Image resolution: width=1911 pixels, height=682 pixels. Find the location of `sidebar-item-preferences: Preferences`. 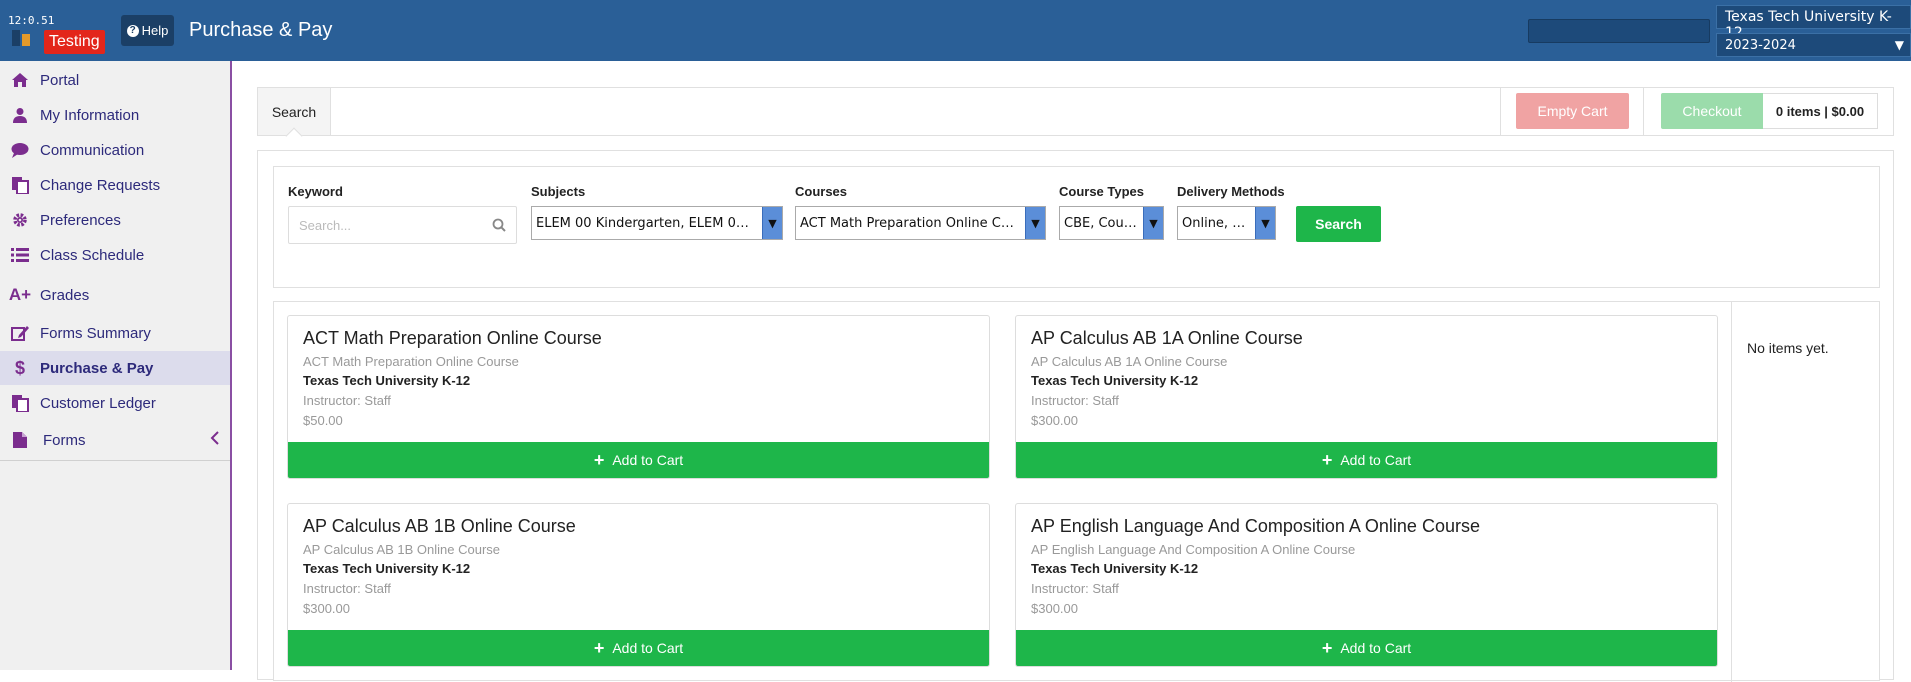

sidebar-item-preferences: Preferences is located at coordinates (115, 220).